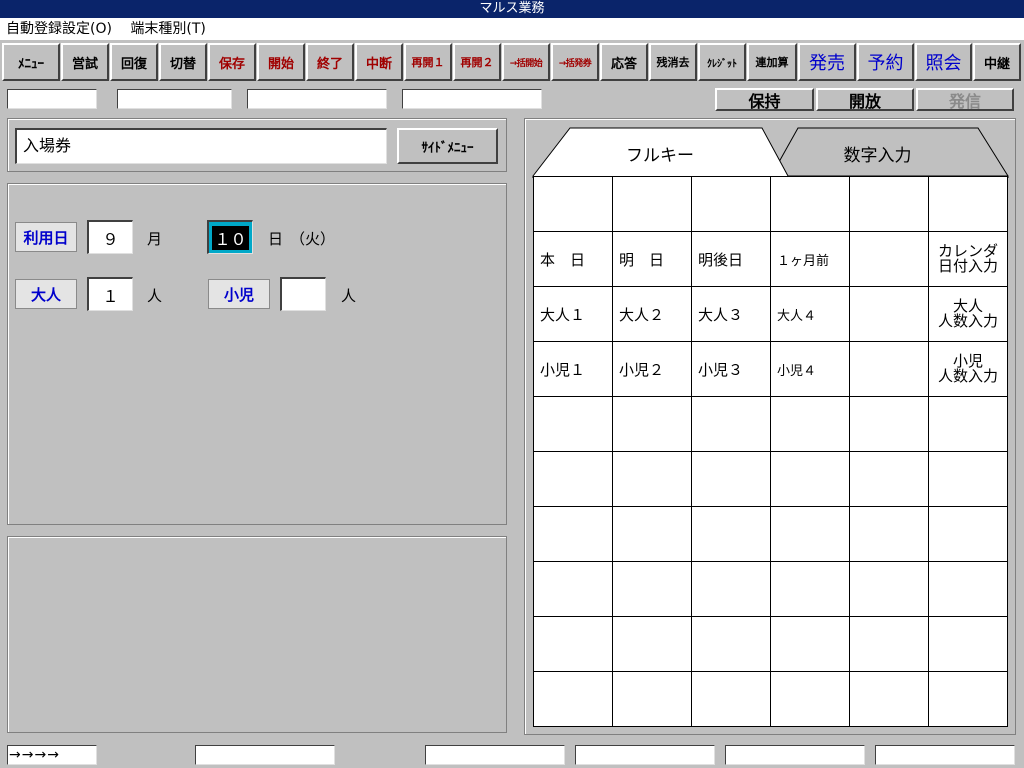 Image resolution: width=1024 pixels, height=768 pixels. What do you see at coordinates (810, 259) in the screenshot?
I see `keypad-key: １ヶ月前` at bounding box center [810, 259].